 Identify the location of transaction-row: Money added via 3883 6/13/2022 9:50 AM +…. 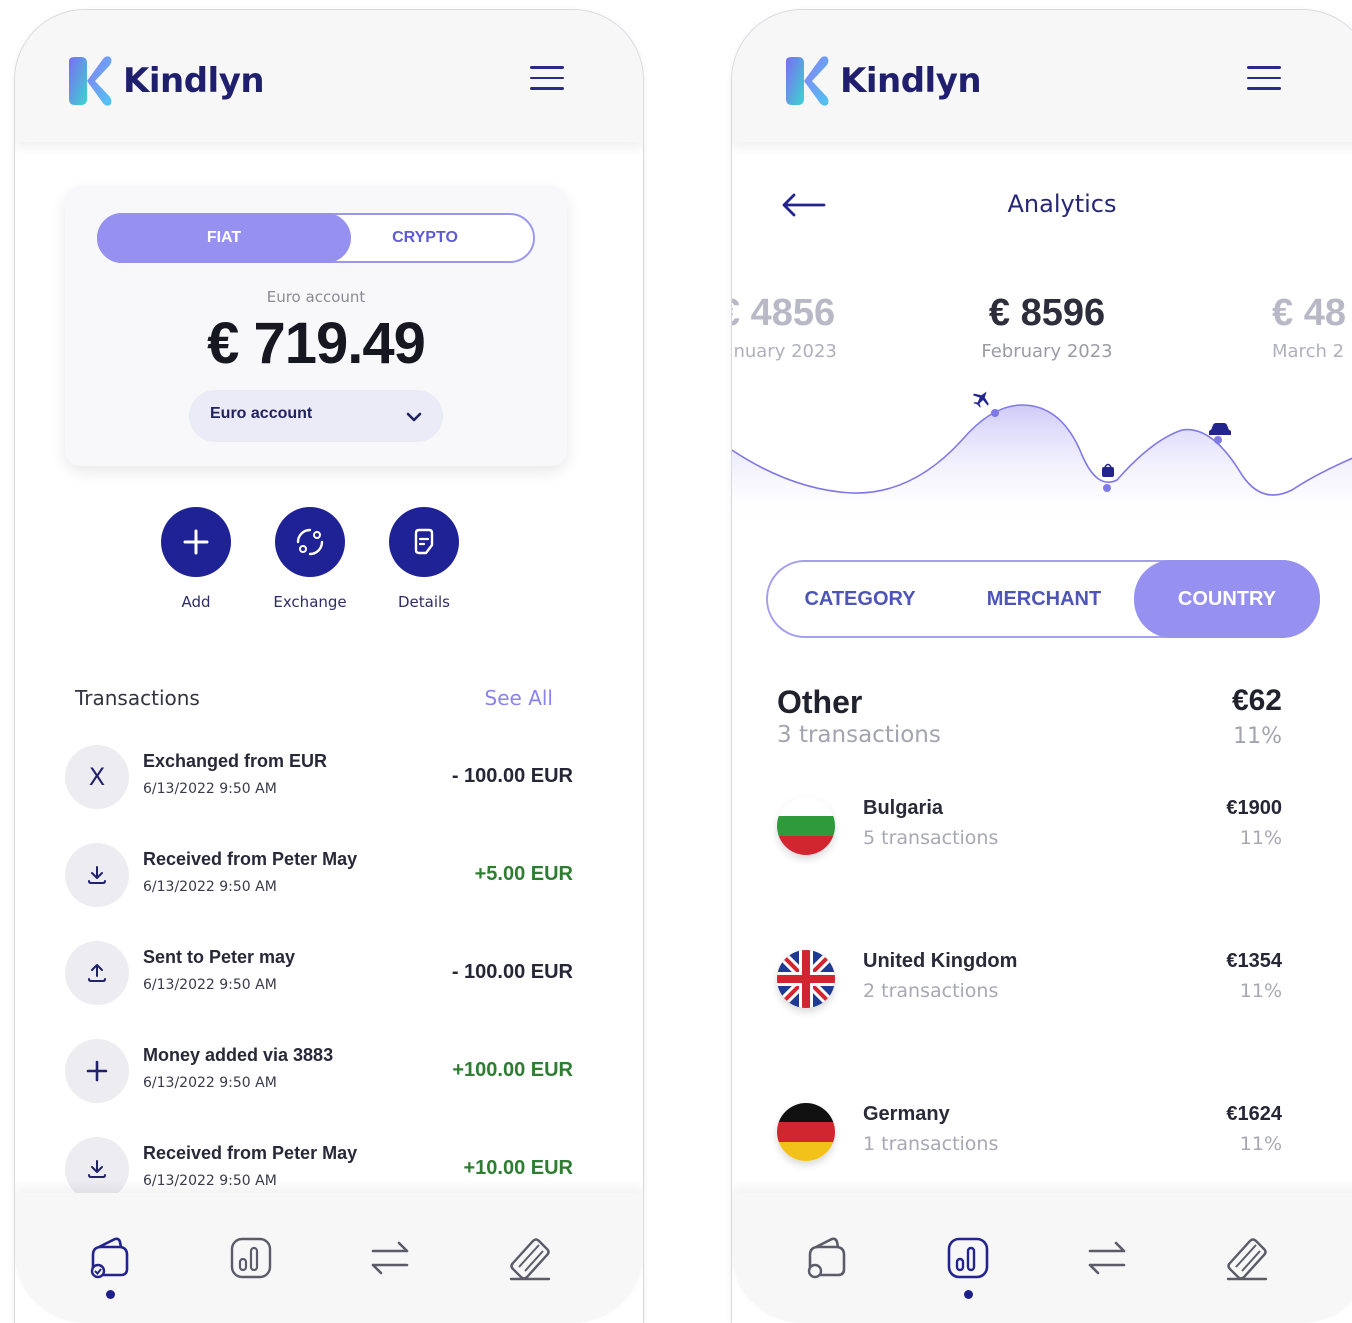
(319, 1088).